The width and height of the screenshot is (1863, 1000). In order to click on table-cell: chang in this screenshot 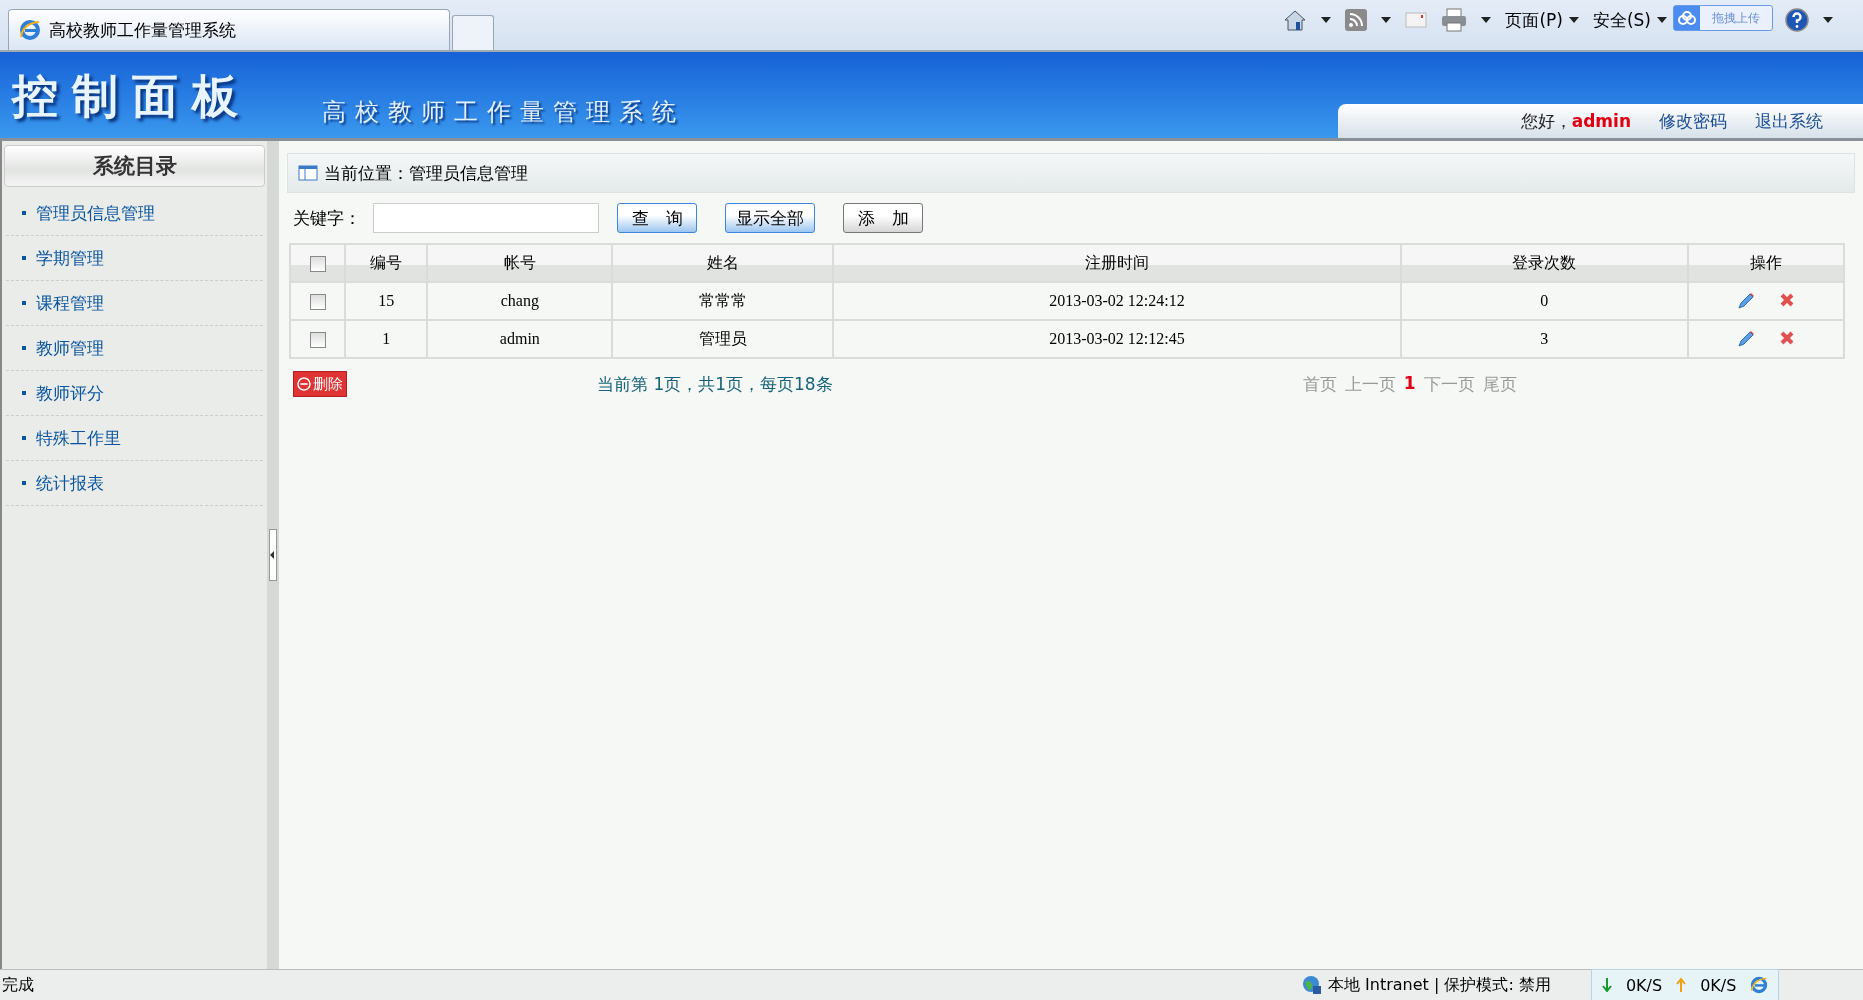, I will do `click(520, 301)`.